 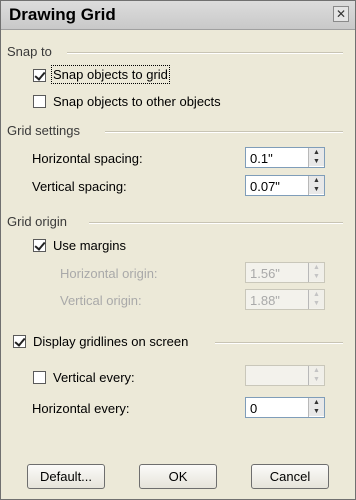 What do you see at coordinates (39, 75) in the screenshot?
I see `snap-to-grid-checkbox` at bounding box center [39, 75].